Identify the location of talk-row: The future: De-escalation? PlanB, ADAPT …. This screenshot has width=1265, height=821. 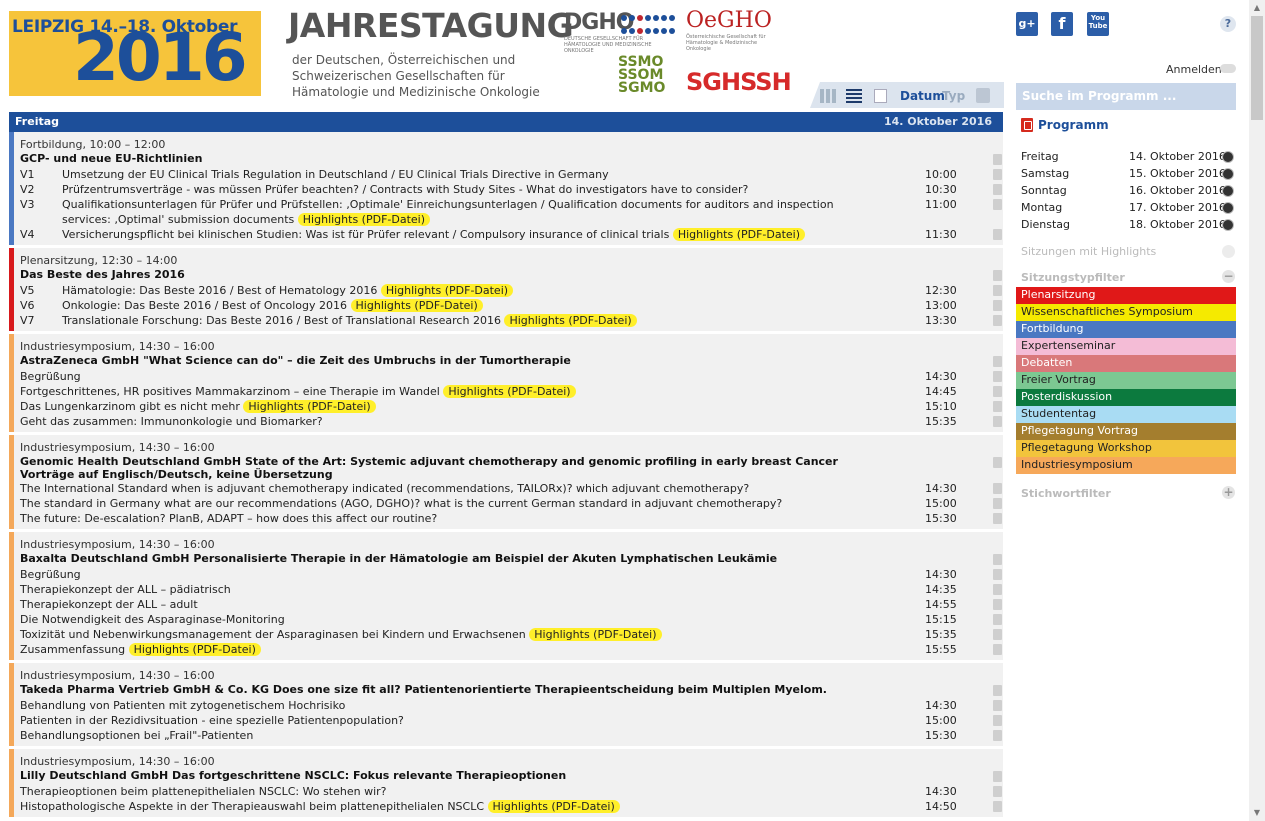
(511, 518).